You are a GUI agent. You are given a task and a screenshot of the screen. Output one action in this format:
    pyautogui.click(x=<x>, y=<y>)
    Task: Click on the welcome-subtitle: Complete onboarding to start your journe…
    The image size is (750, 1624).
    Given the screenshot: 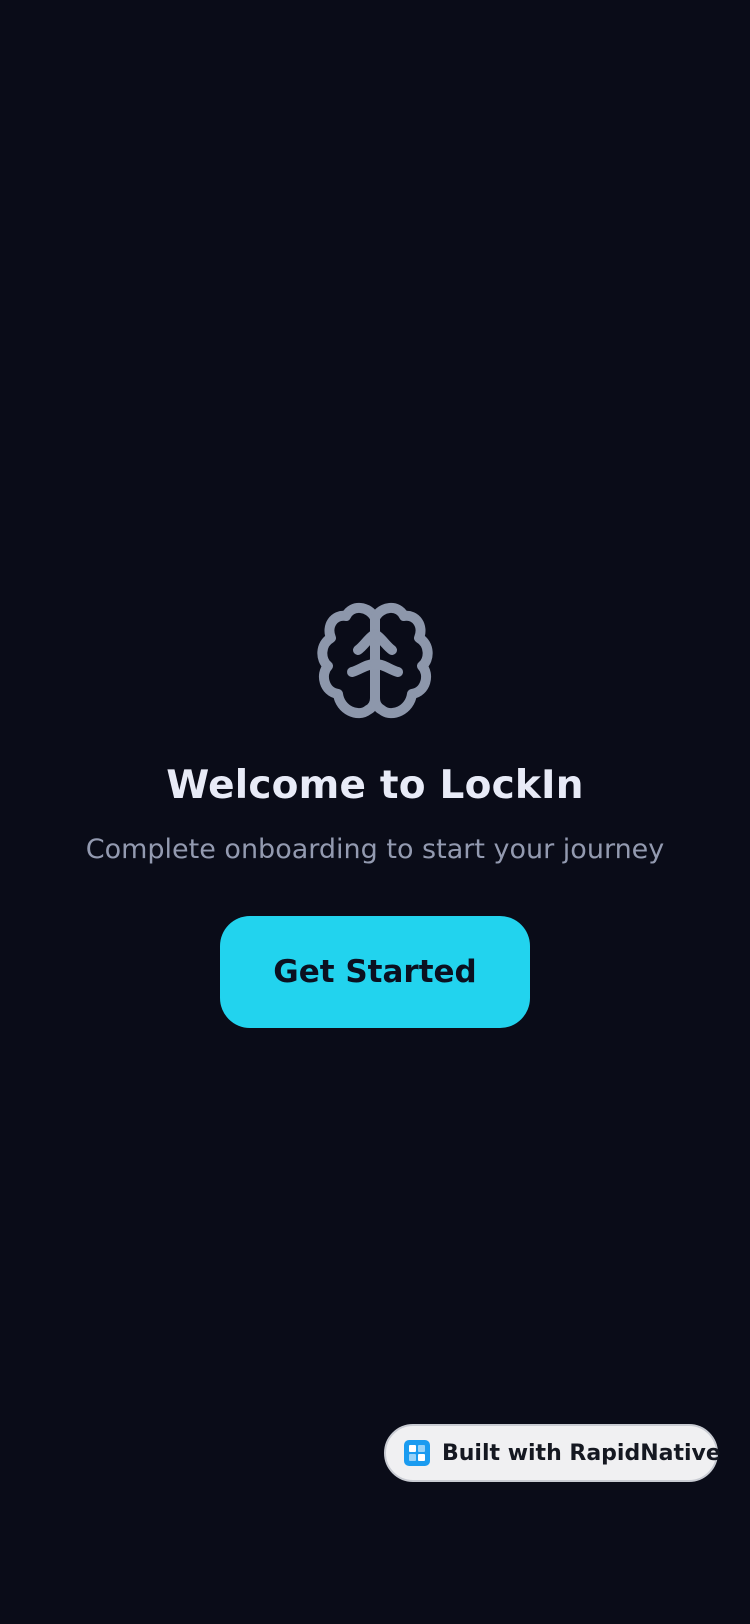 What is the action you would take?
    pyautogui.click(x=375, y=849)
    